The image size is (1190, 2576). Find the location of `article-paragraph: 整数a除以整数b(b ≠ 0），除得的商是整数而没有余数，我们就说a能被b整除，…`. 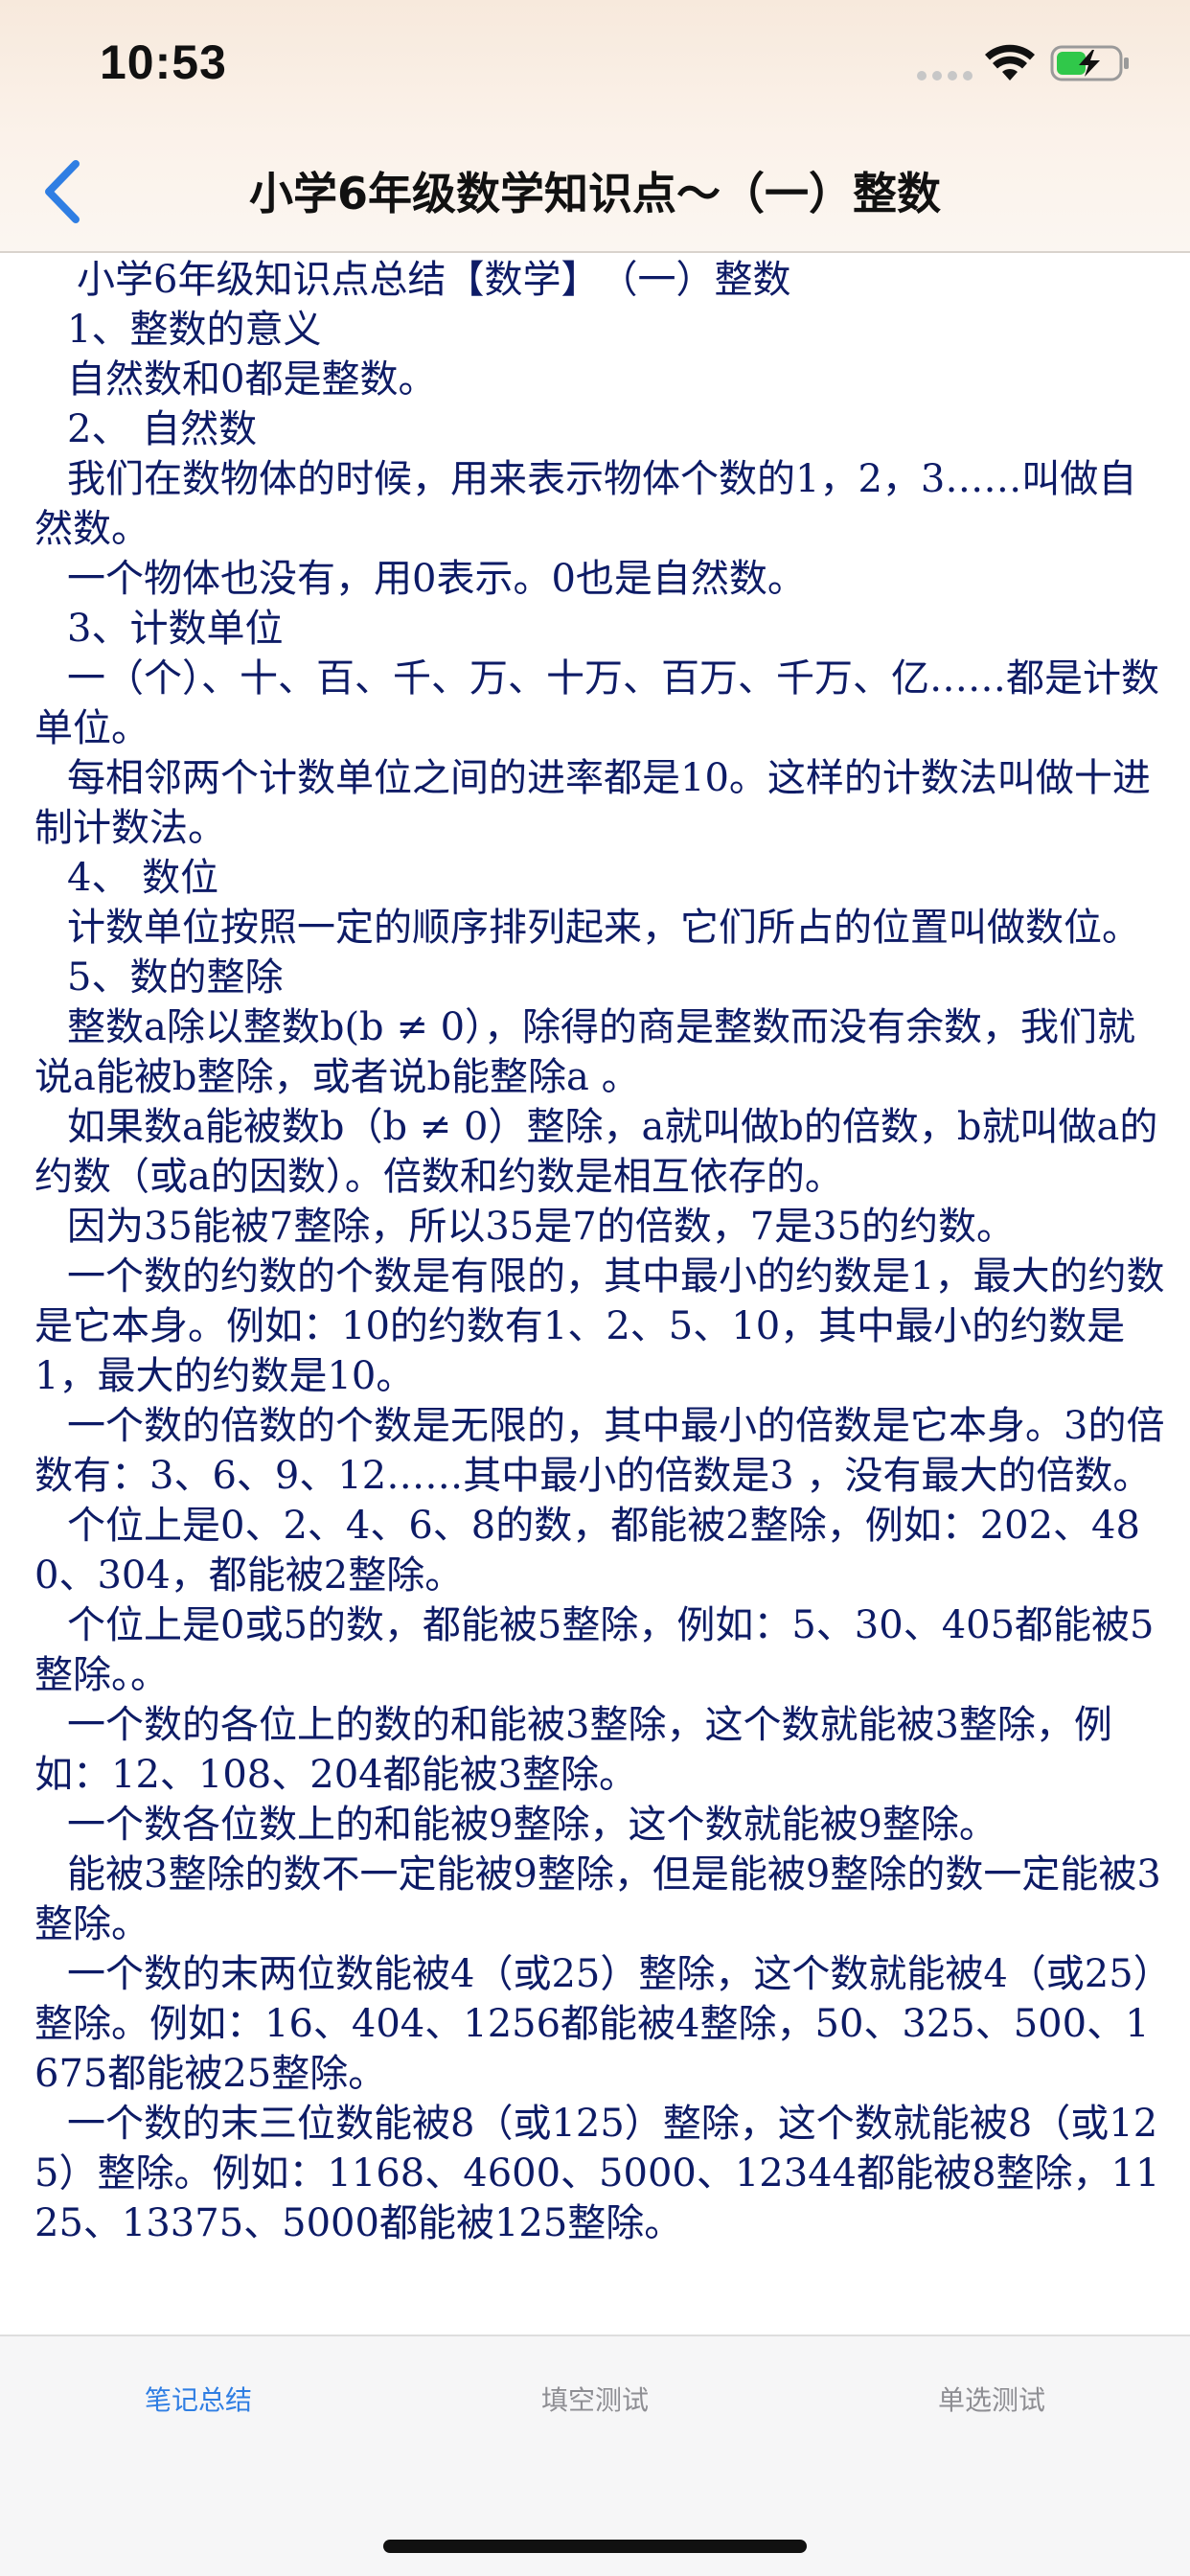

article-paragraph: 整数a除以整数b(b ≠ 0），除得的商是整数而没有余数，我们就说a能被b整除，… is located at coordinates (585, 1052).